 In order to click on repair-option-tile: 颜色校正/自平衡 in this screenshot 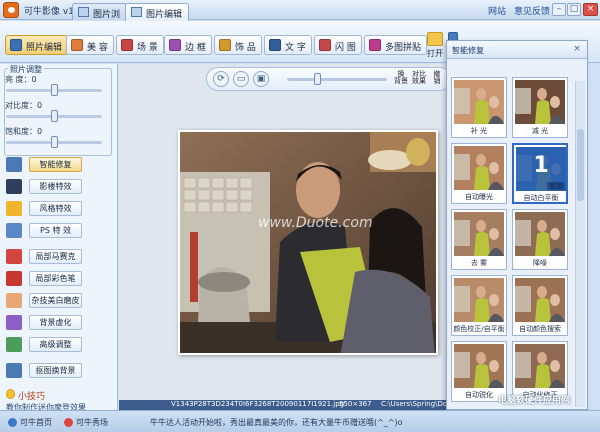, I will do `click(479, 305)`.